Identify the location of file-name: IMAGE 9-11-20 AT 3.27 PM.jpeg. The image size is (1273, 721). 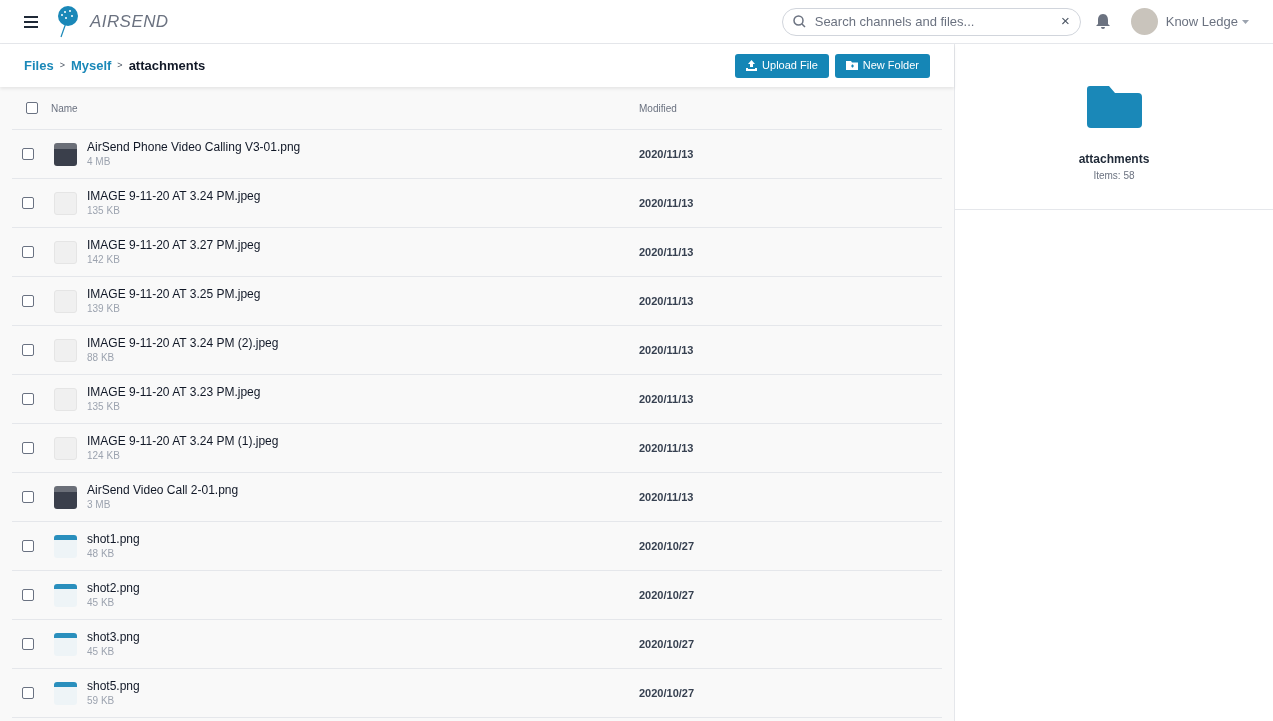
(363, 245).